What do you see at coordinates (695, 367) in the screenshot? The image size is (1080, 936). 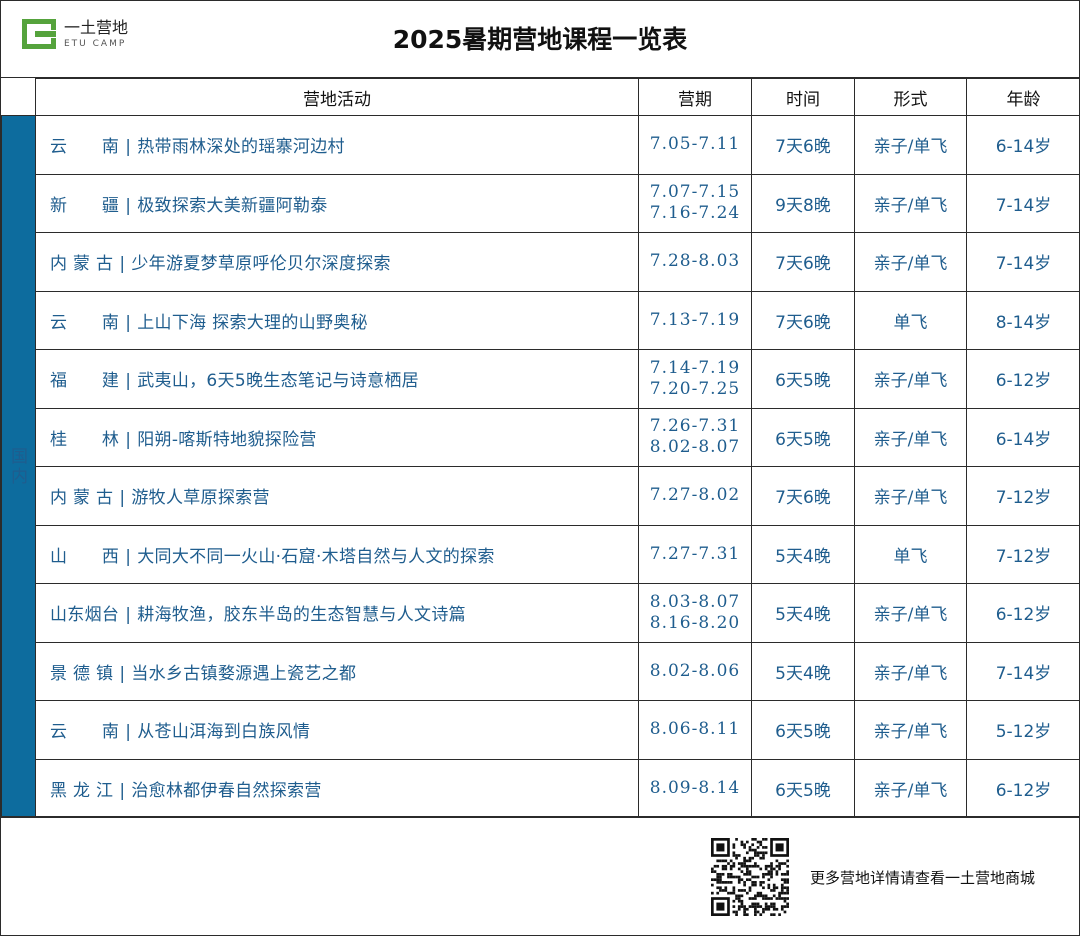 I see `session-date: 7.14-7.19` at bounding box center [695, 367].